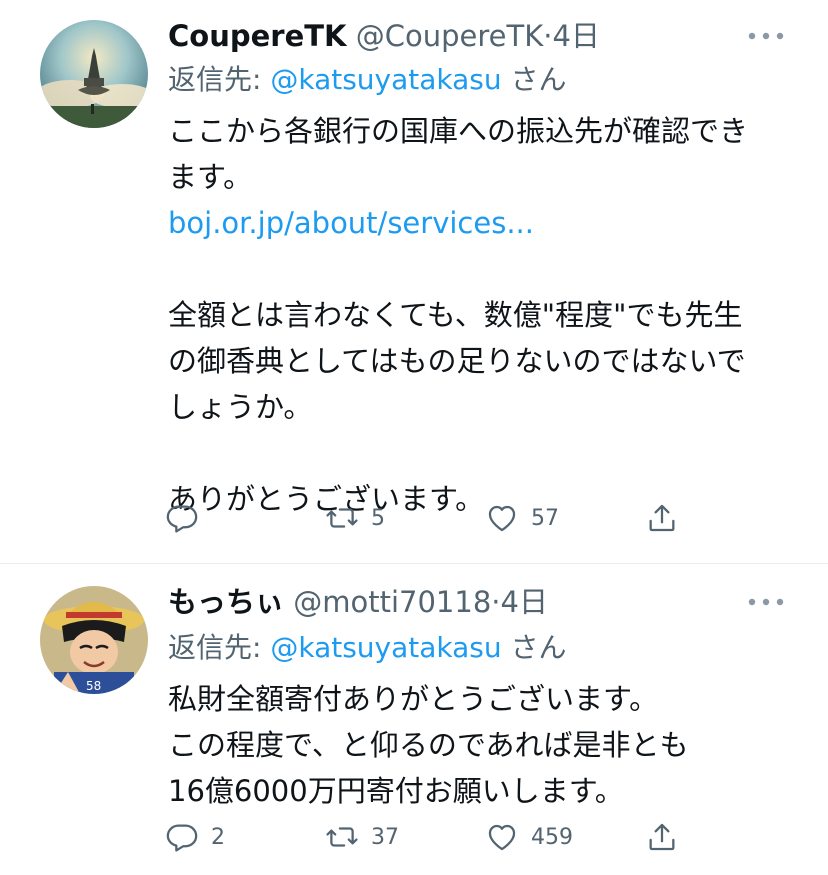 The width and height of the screenshot is (828, 875). I want to click on retweet-button: 37, so click(362, 837).